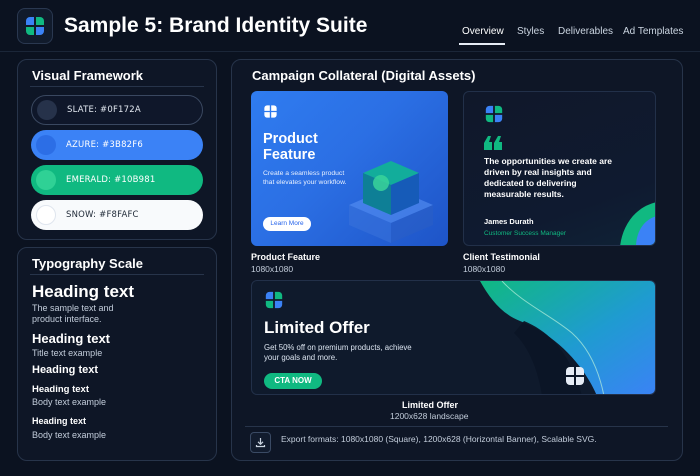 The width and height of the screenshot is (700, 476). What do you see at coordinates (317, 327) in the screenshot?
I see `offer-headline: Limited Offer` at bounding box center [317, 327].